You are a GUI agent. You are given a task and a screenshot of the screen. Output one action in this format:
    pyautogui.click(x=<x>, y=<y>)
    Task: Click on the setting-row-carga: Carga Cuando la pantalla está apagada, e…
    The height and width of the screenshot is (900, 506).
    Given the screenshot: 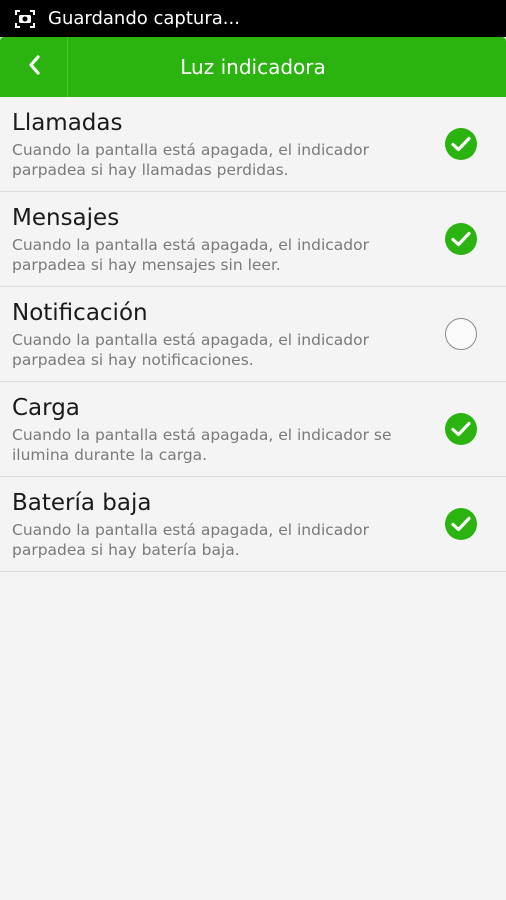 What is the action you would take?
    pyautogui.click(x=253, y=429)
    